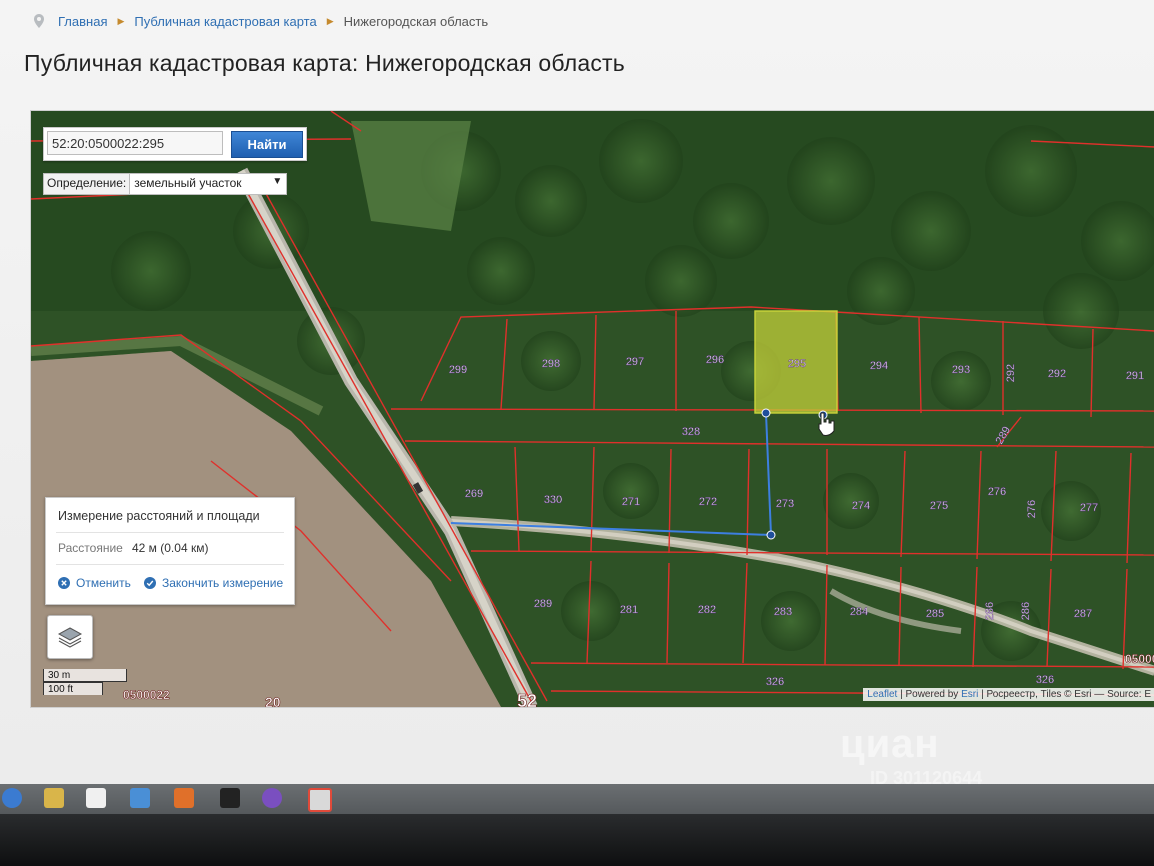  Describe the element at coordinates (85, 675) in the screenshot. I see `scale-metric: 30 m` at that location.